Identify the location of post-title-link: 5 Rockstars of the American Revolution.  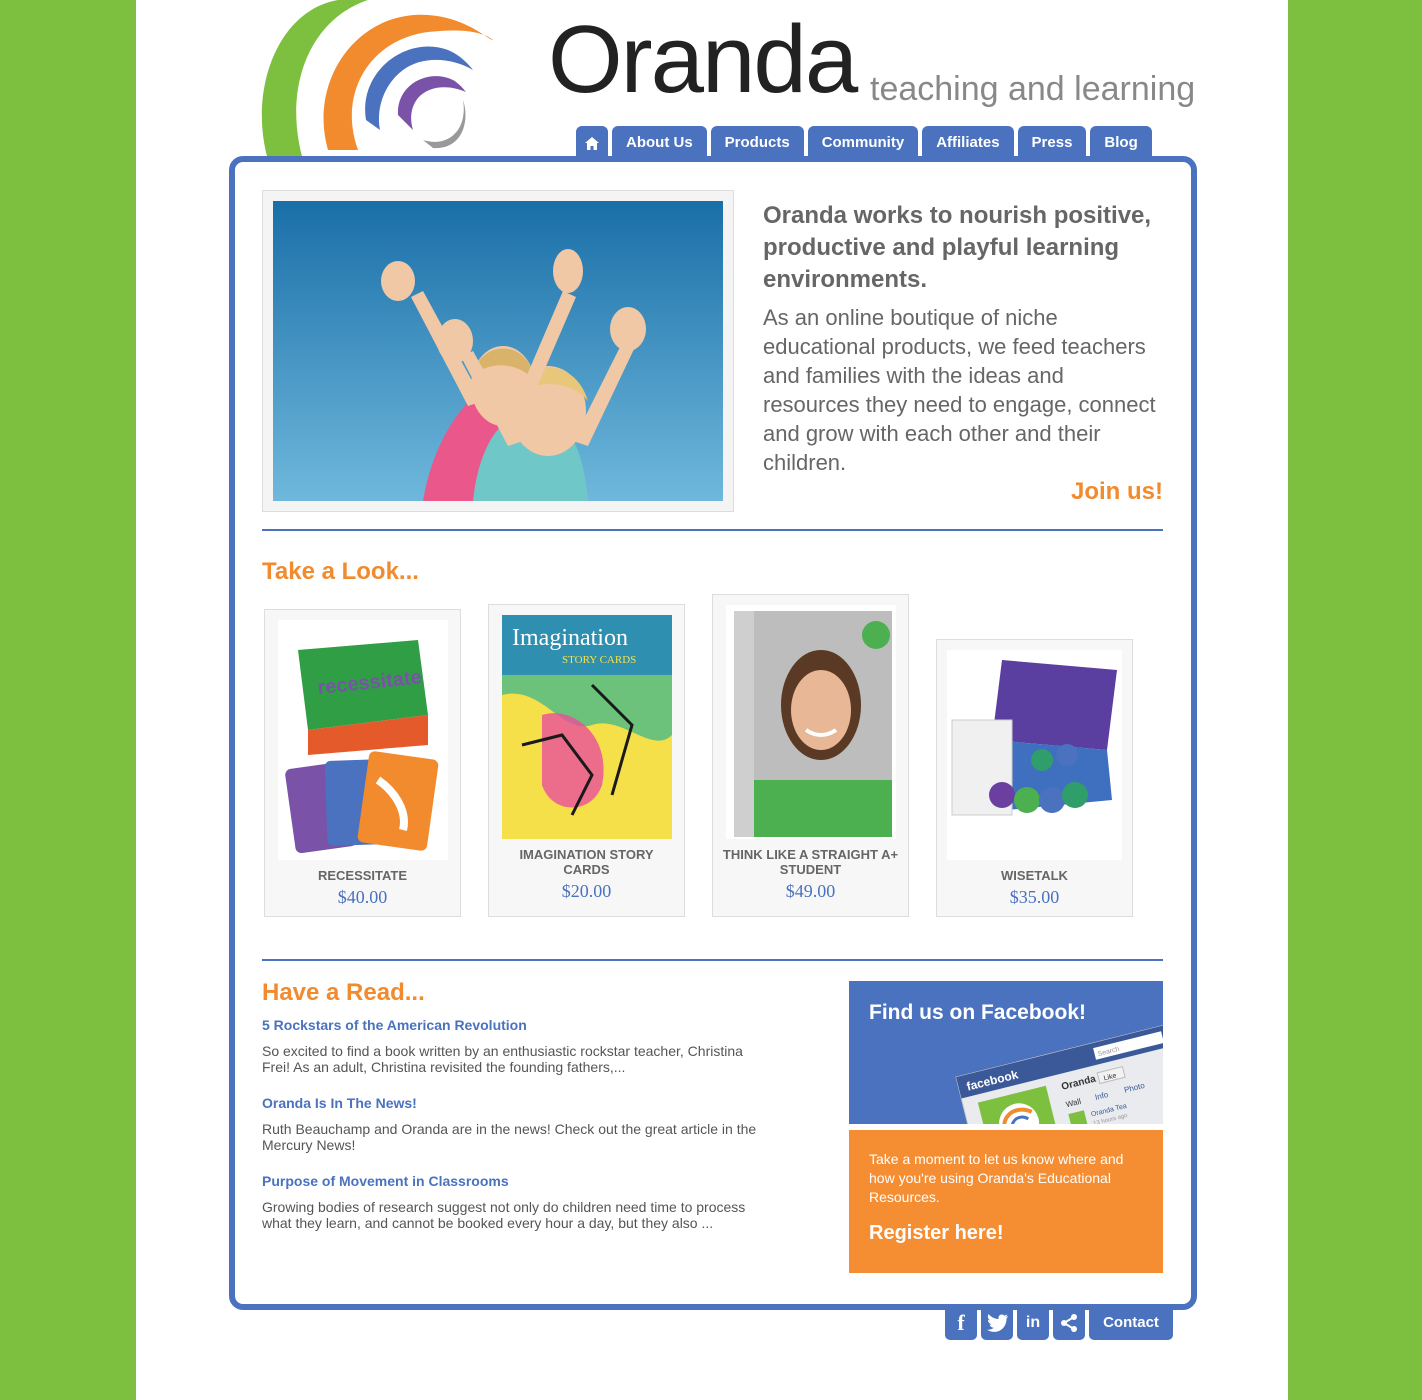
(512, 1025).